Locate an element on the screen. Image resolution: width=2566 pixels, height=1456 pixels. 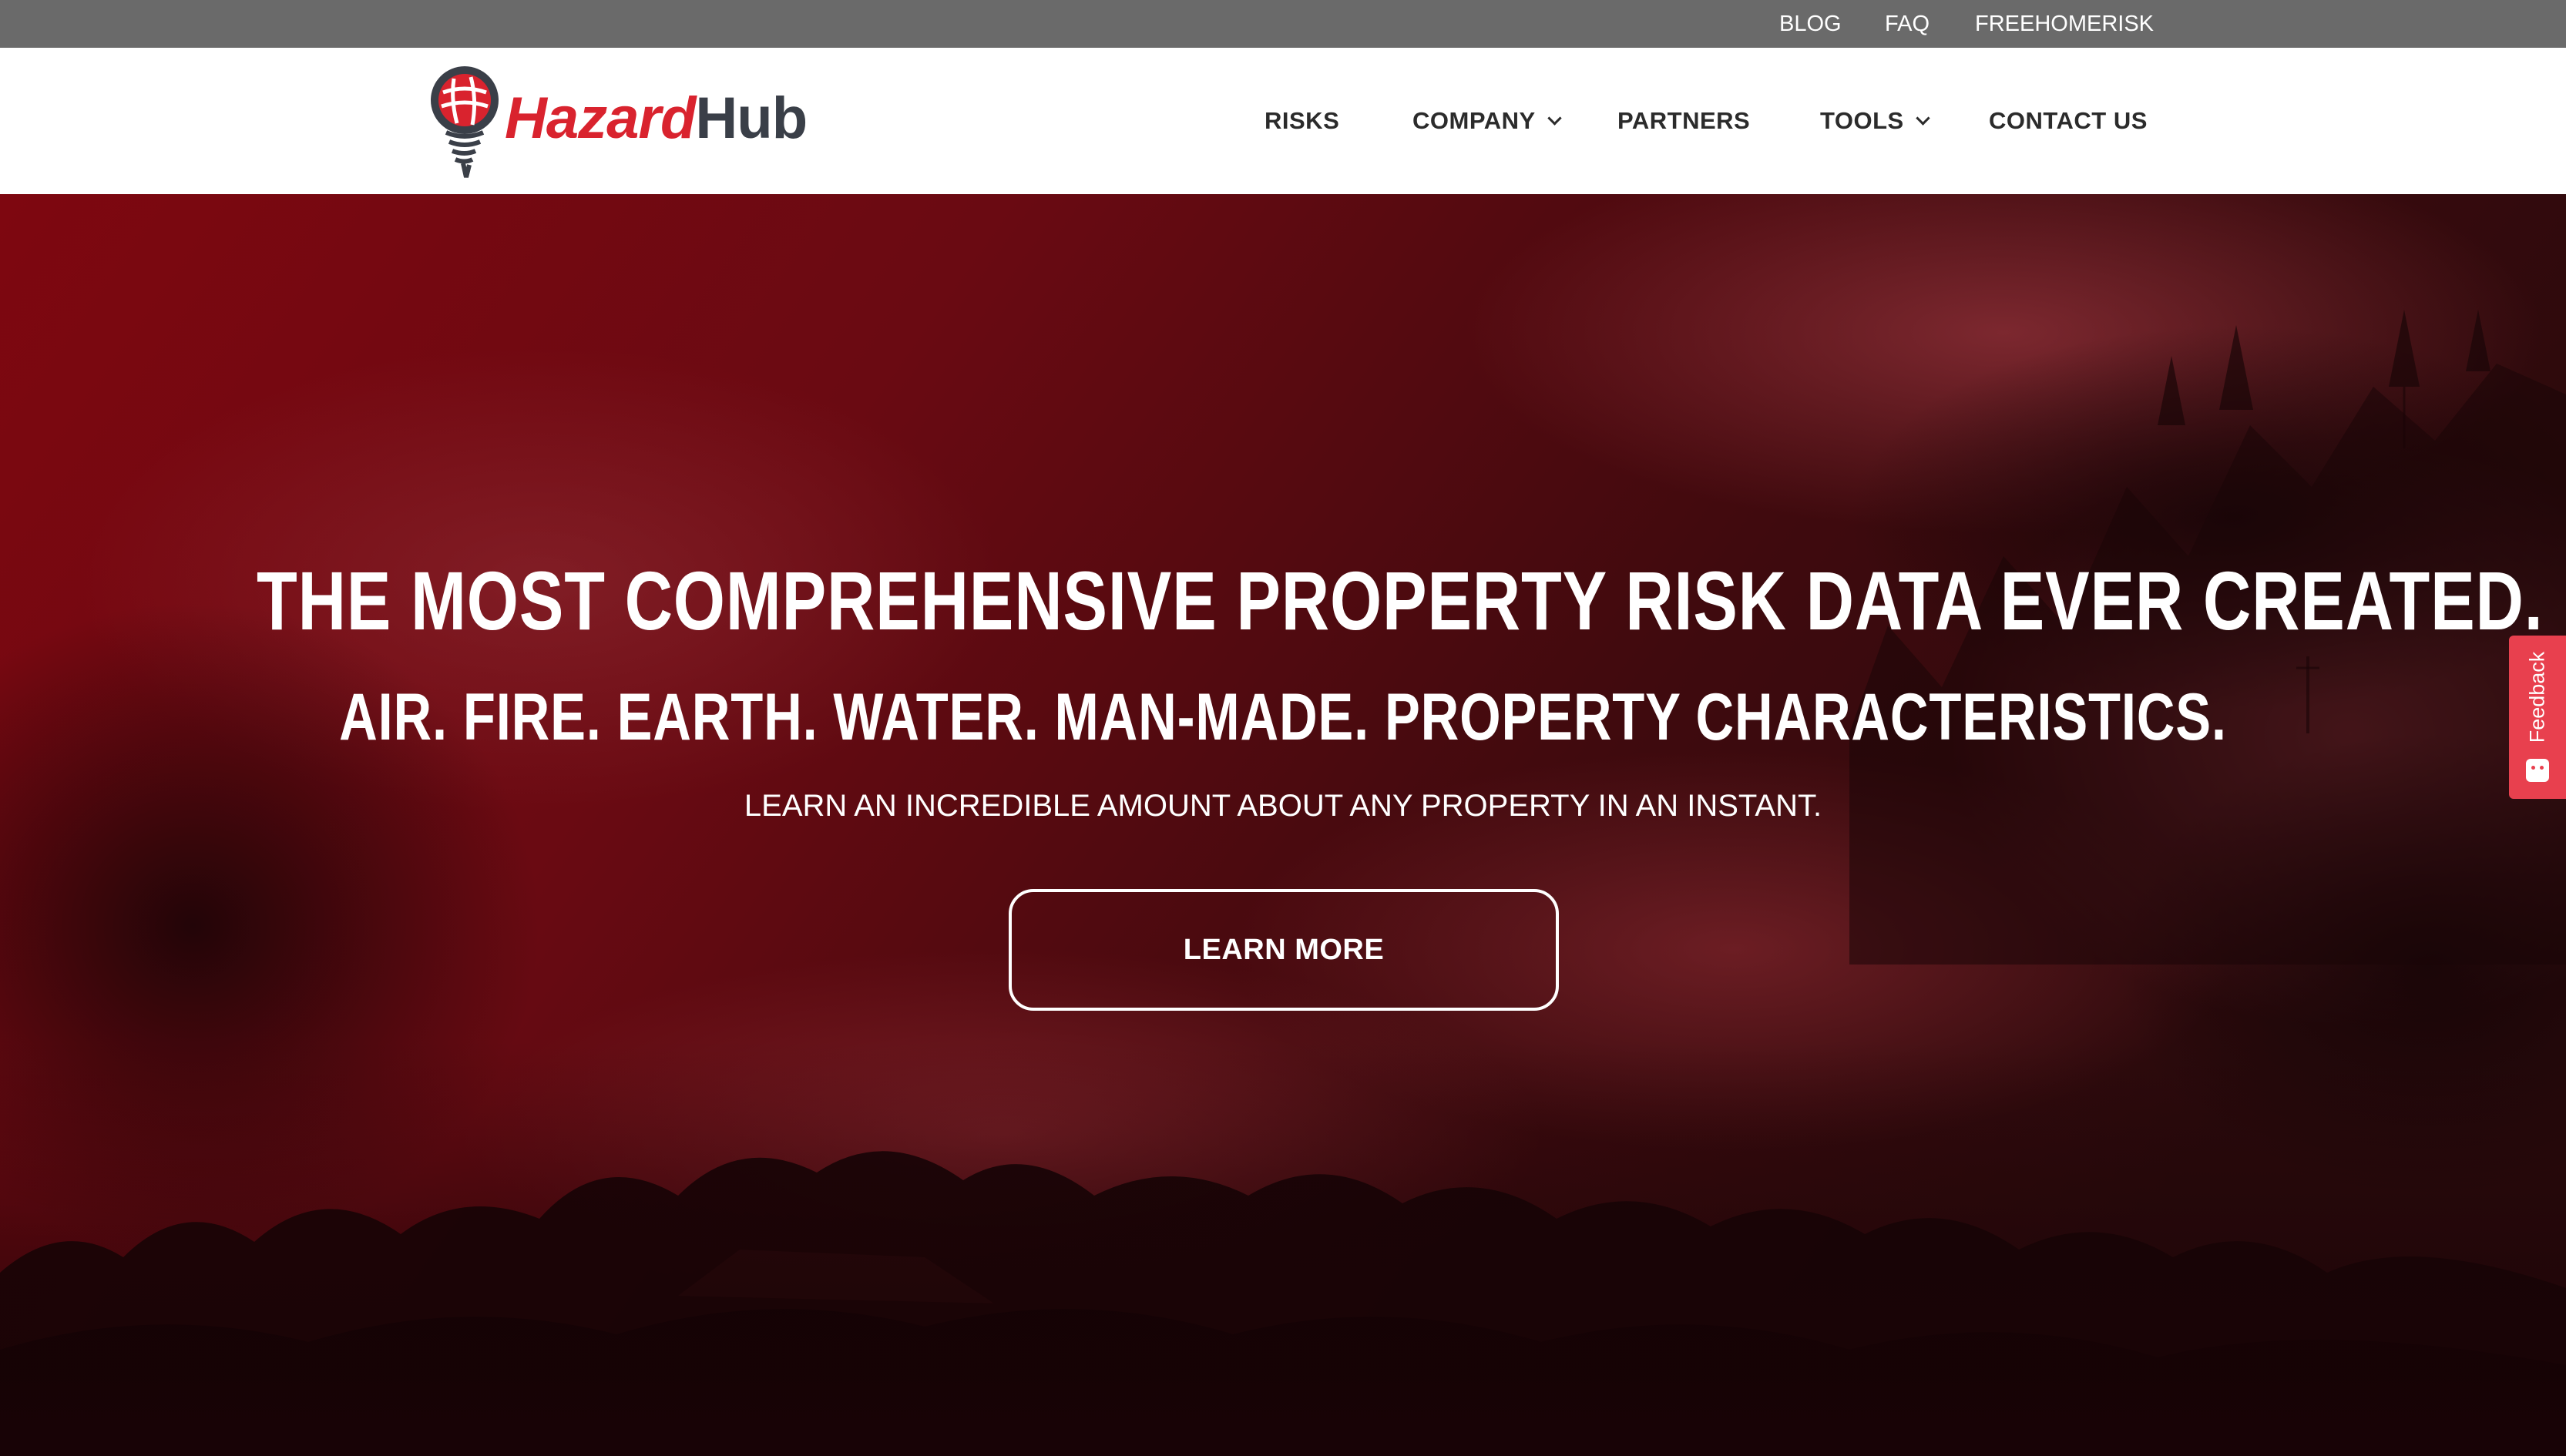
nav-tools: TOOLS is located at coordinates (1875, 121).